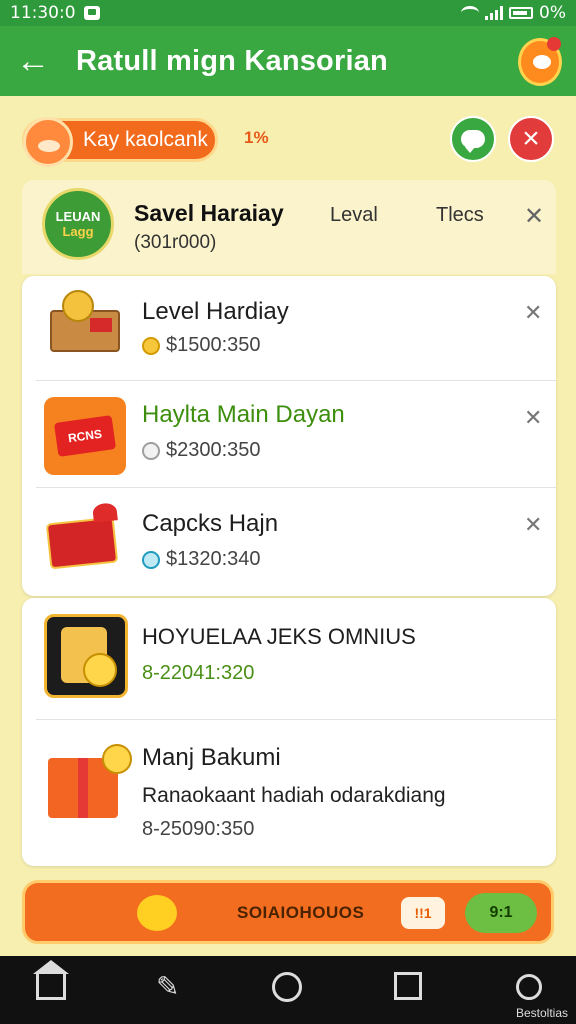 The image size is (576, 1024). Describe the element at coordinates (294, 795) in the screenshot. I see `featured-description: Ranaokaant hadiah odarakdiang` at that location.